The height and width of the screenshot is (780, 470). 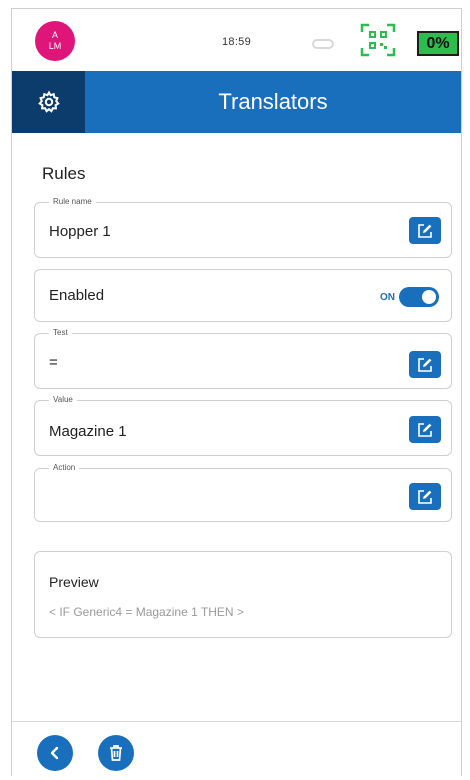 What do you see at coordinates (64, 468) in the screenshot?
I see `action-label: Action` at bounding box center [64, 468].